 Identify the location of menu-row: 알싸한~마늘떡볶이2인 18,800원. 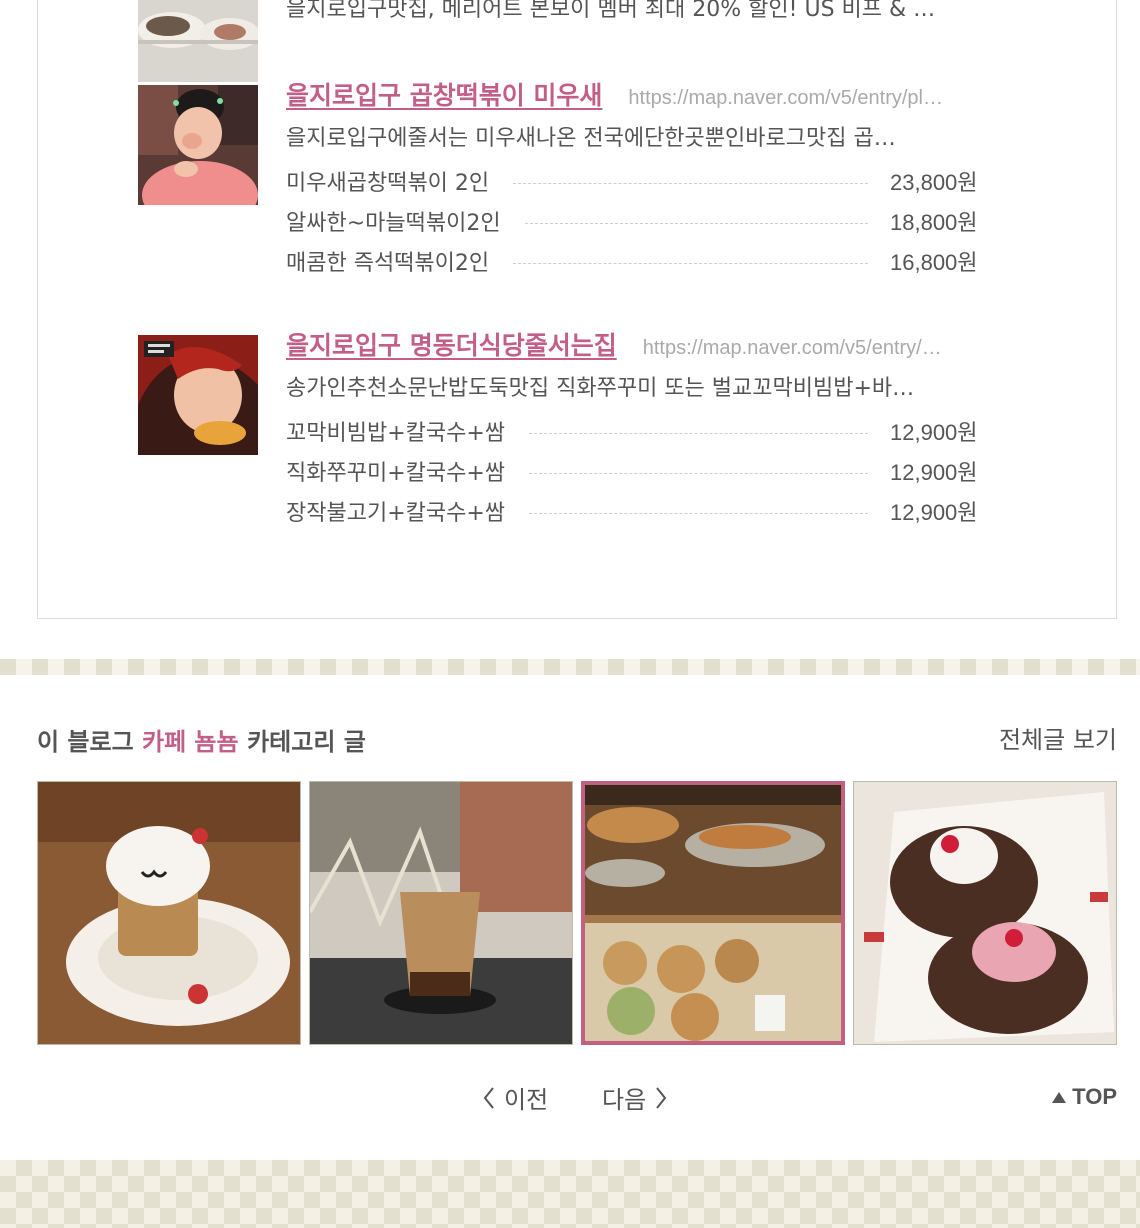
(636, 221).